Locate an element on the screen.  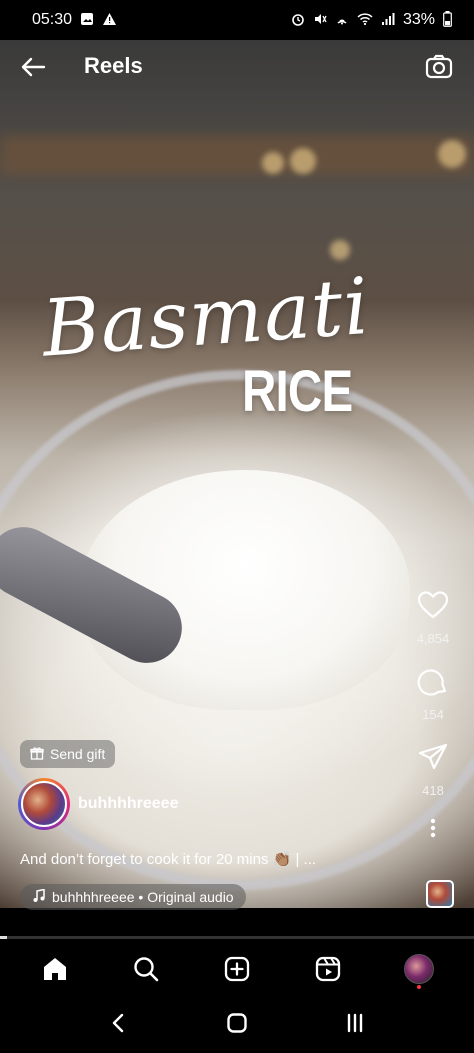
comment-count: 154 is located at coordinates (433, 714).